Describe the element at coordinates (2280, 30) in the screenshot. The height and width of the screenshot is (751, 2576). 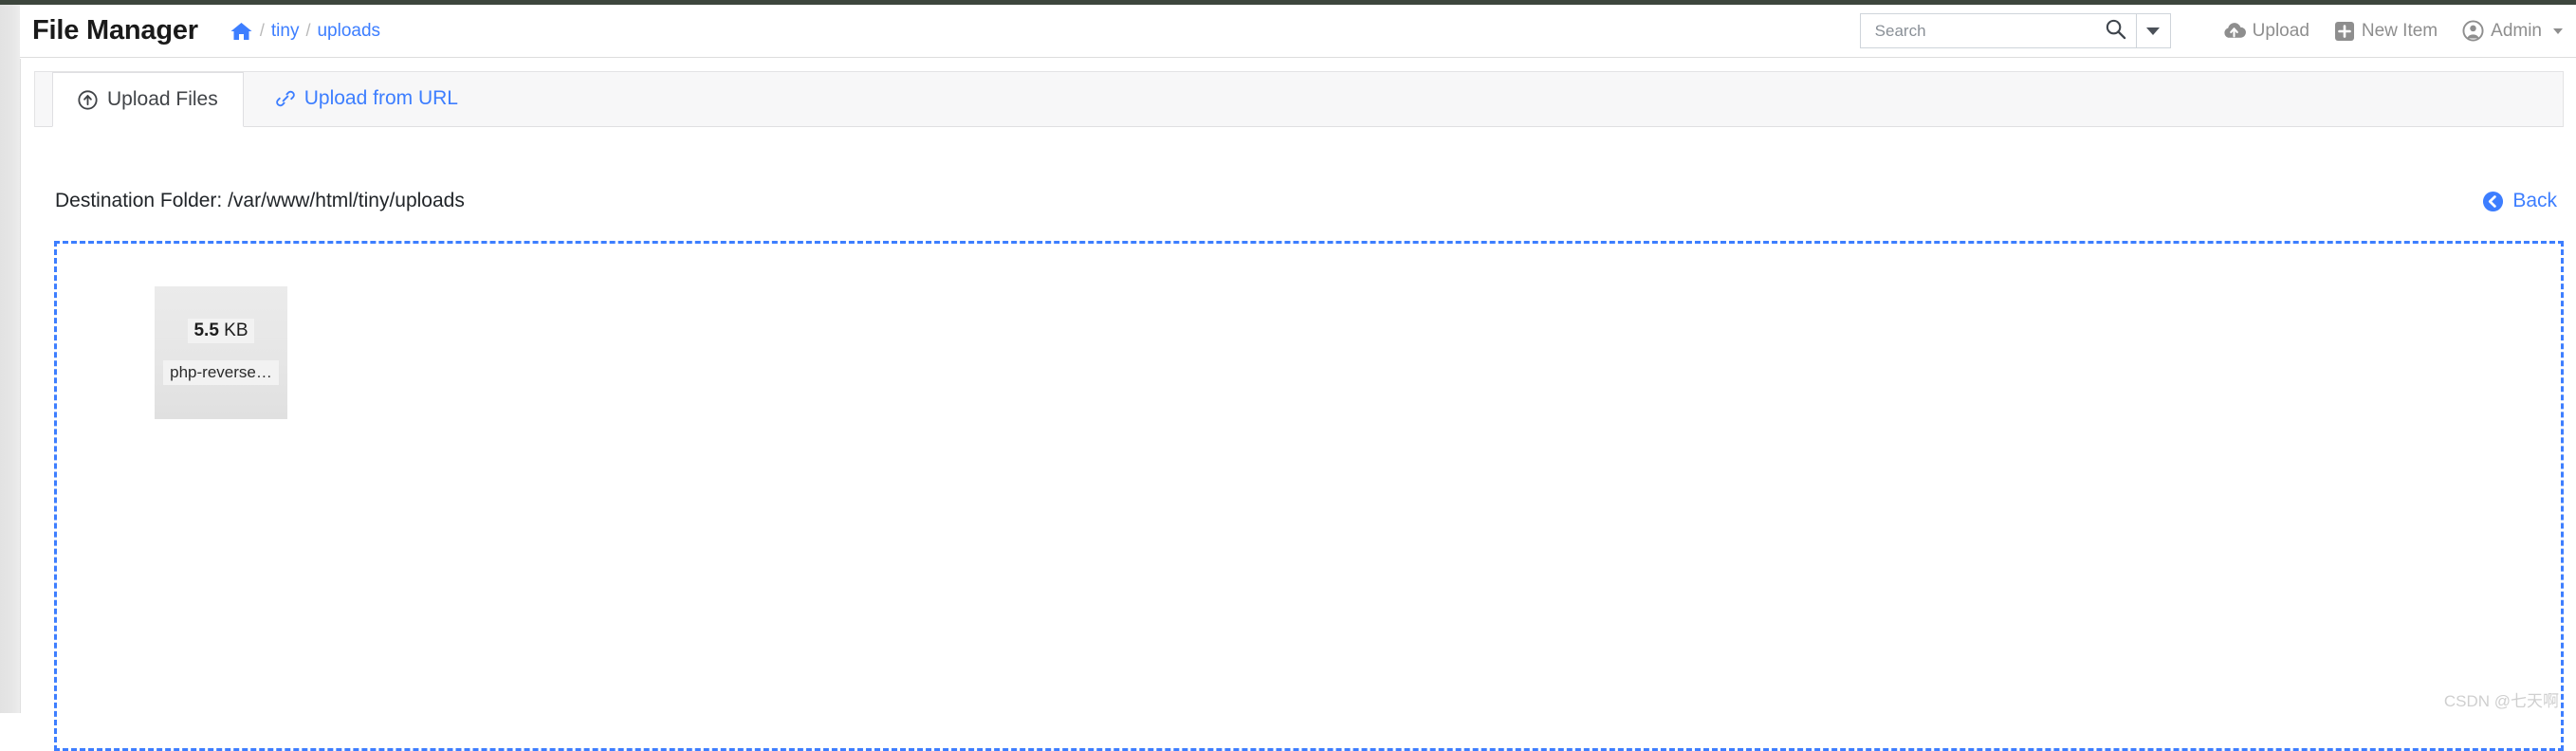
I see `upload-button-label: Upload` at that location.